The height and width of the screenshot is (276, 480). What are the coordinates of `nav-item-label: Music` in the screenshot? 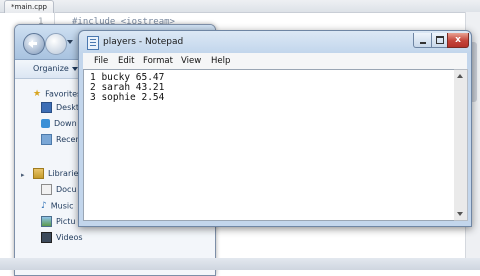 It's located at (62, 206).